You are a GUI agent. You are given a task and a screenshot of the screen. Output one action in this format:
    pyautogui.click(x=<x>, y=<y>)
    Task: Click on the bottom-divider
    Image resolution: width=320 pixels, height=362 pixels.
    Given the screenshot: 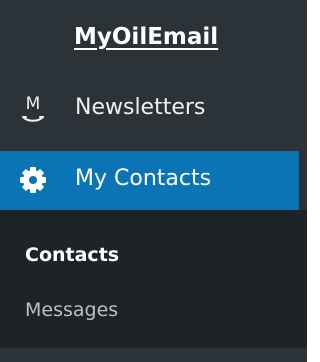 What is the action you would take?
    pyautogui.click(x=153, y=355)
    